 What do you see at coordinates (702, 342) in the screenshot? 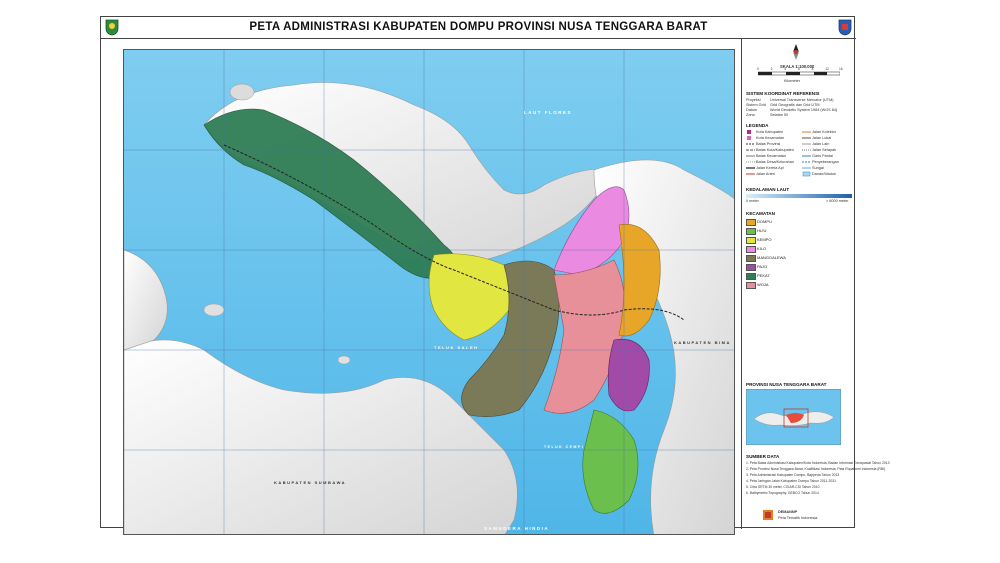
I see `label-kabupaten-bima: KABUPATEN BIMA` at bounding box center [702, 342].